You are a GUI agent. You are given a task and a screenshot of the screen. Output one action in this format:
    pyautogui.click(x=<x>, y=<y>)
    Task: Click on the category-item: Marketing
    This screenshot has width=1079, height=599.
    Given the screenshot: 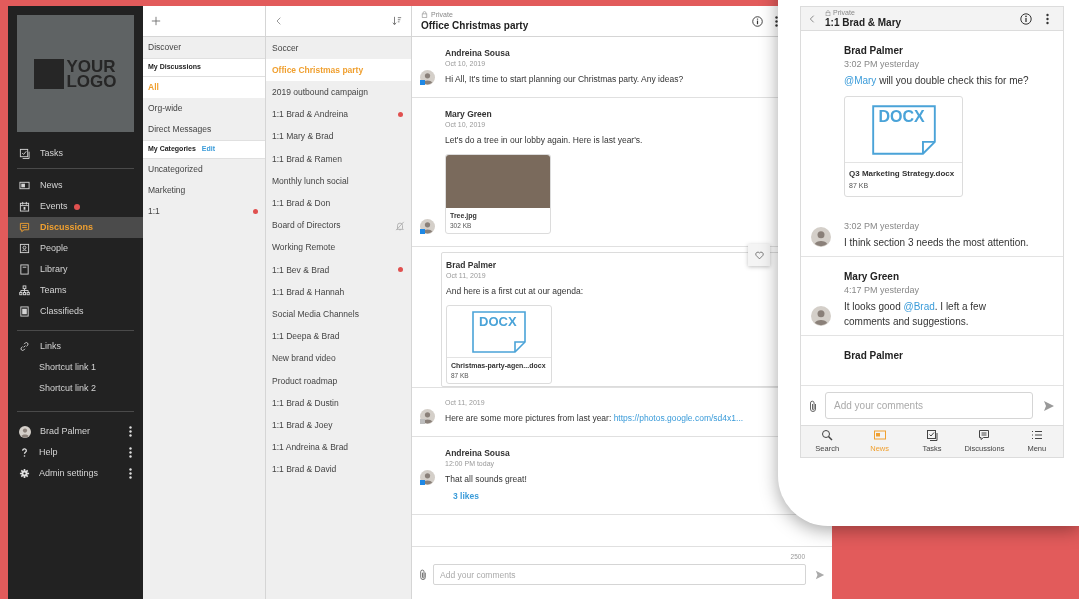 What is the action you would take?
    pyautogui.click(x=204, y=190)
    